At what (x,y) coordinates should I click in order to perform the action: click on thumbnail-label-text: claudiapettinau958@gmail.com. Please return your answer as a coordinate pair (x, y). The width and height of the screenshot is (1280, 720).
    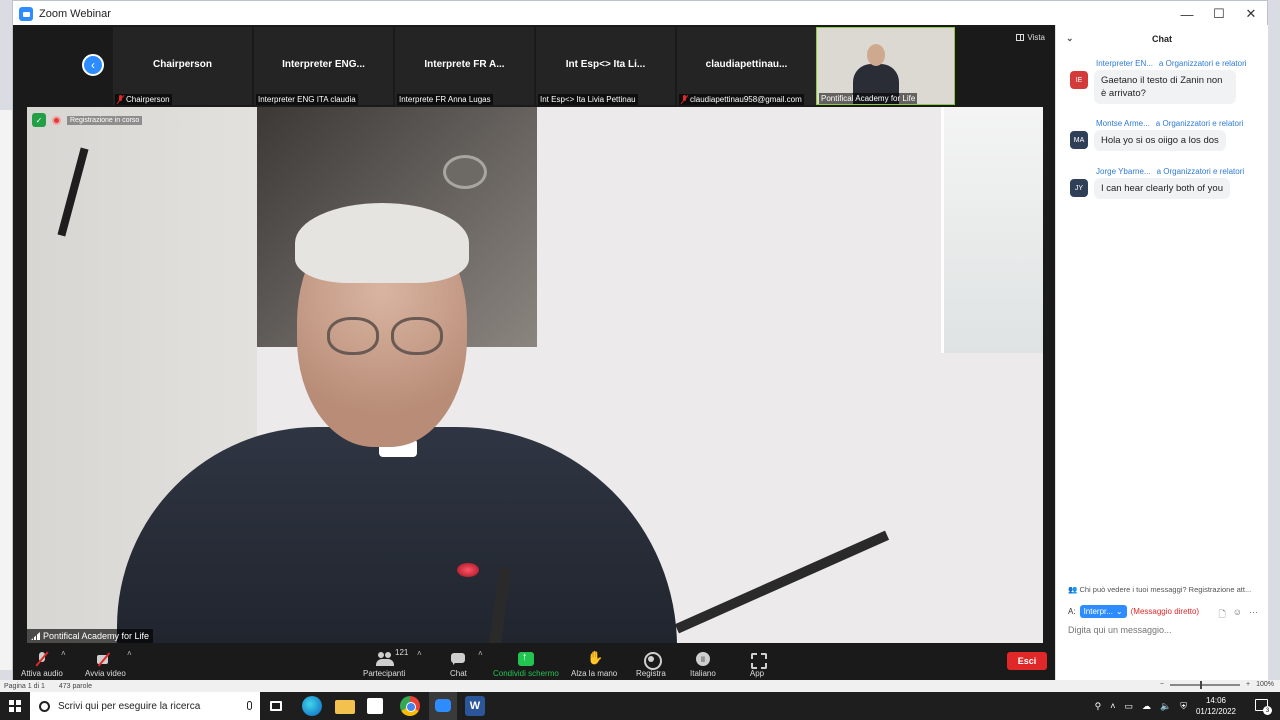
    Looking at the image, I should click on (746, 99).